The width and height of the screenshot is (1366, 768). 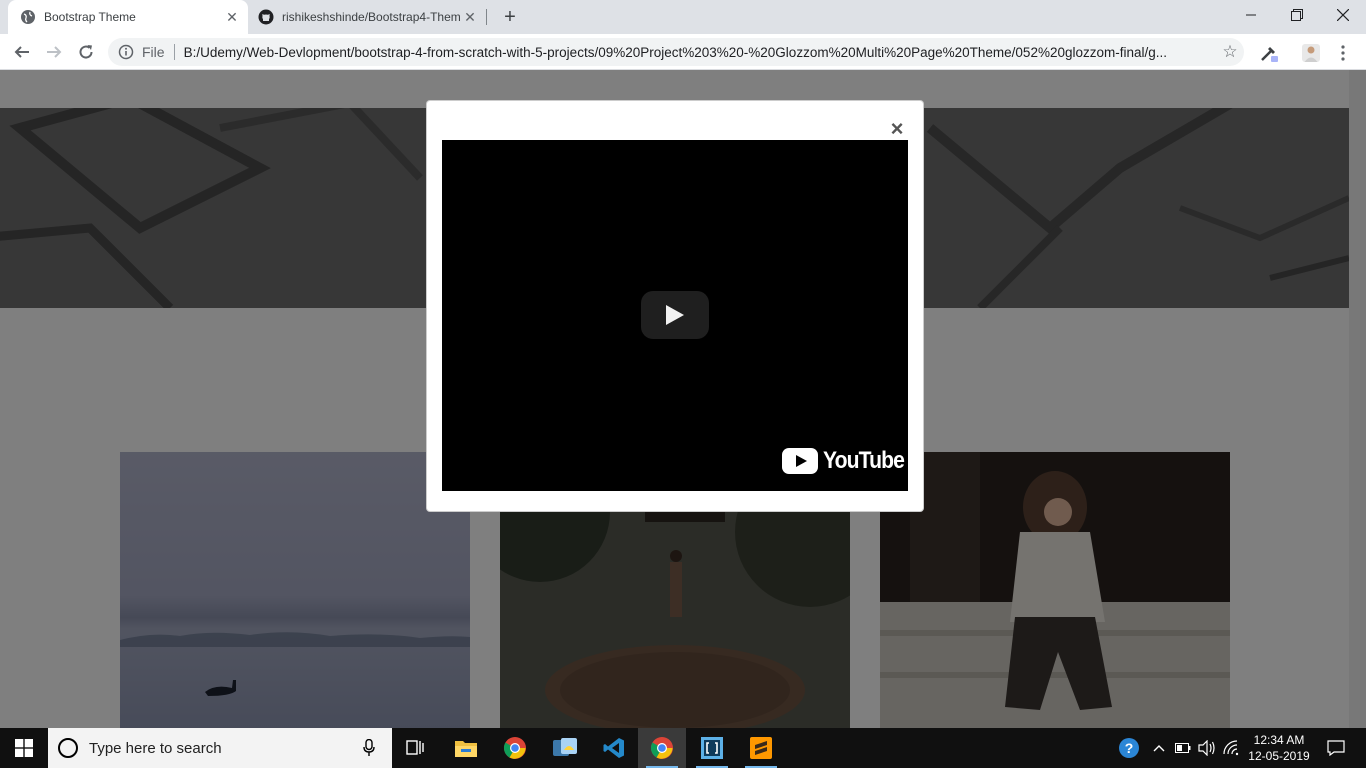 I want to click on chevron-up-icon, so click(x=1159, y=748).